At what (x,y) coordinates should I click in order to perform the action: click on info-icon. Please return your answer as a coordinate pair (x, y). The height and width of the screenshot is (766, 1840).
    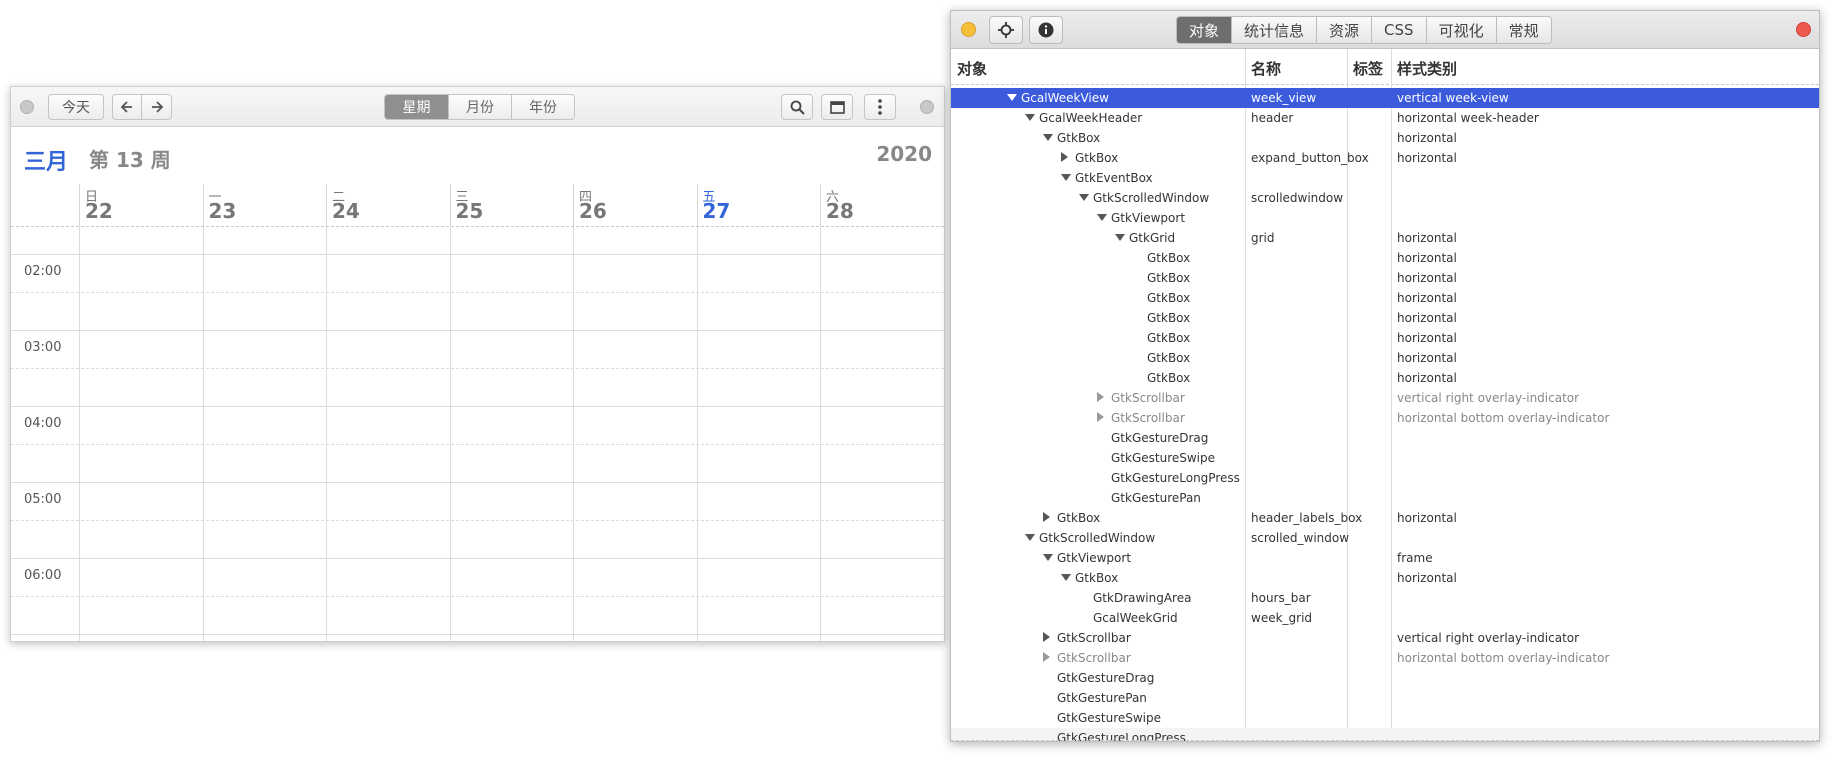
    Looking at the image, I should click on (1046, 30).